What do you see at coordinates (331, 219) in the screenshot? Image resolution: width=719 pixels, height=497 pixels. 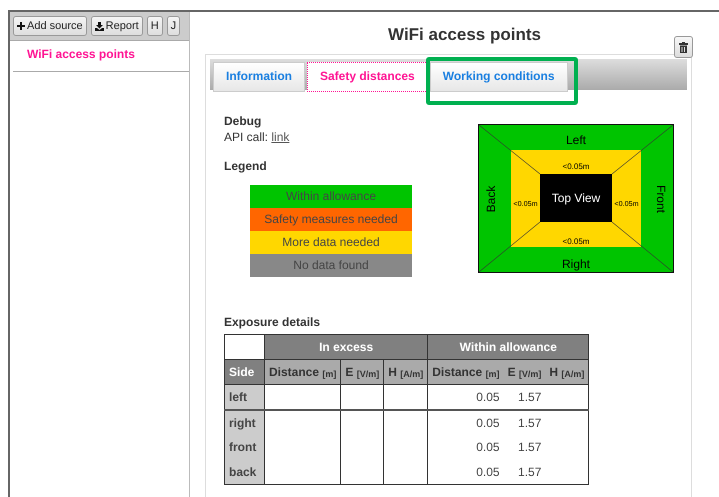 I see `legend-item: Safety measures needed` at bounding box center [331, 219].